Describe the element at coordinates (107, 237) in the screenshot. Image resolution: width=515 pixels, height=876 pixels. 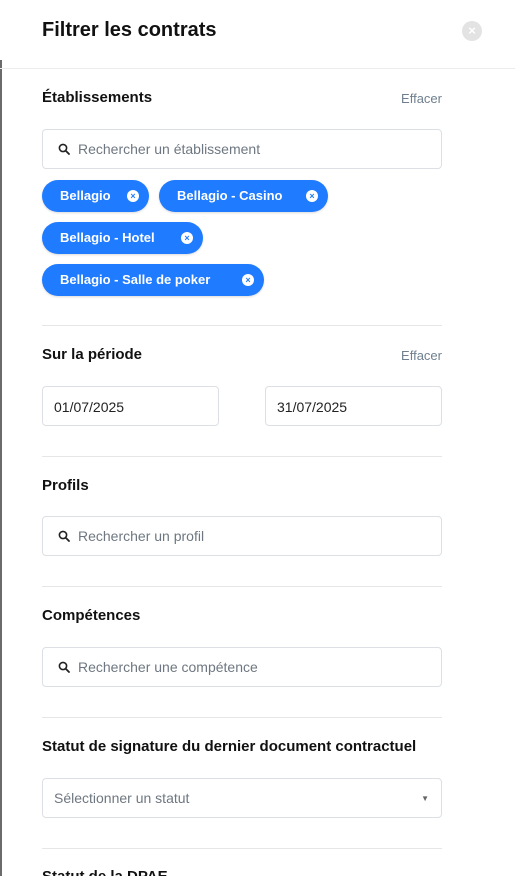
I see `chip-label: Bellagio - Hotel` at that location.